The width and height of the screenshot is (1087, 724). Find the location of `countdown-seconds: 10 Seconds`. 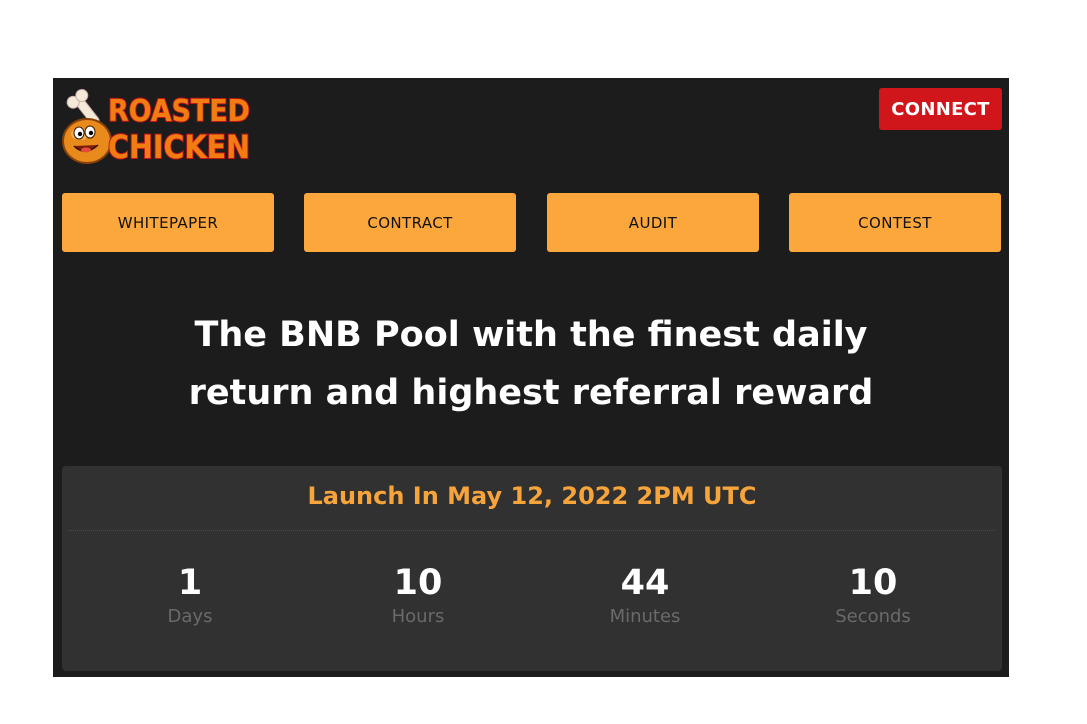

countdown-seconds: 10 Seconds is located at coordinates (873, 597).